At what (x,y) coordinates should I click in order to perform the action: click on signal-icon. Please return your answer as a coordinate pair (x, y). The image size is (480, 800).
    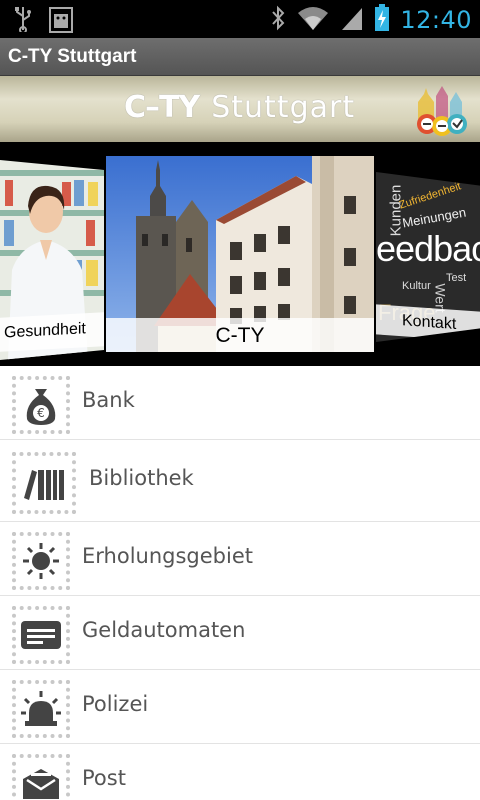
    Looking at the image, I should click on (352, 20).